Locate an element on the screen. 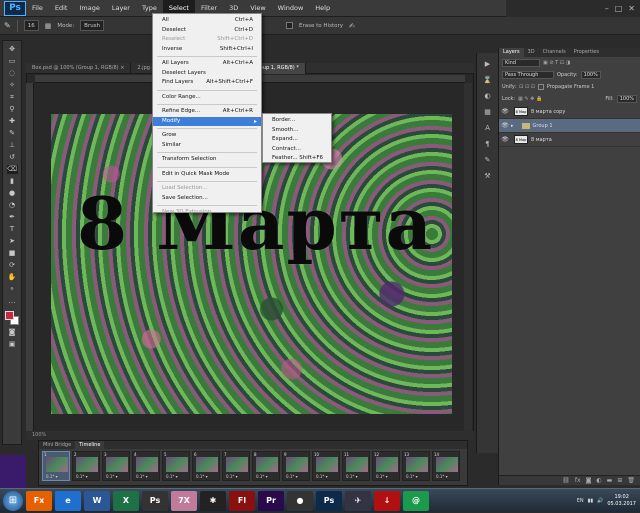  blend-mode-select: Pass Through is located at coordinates (528, 75).